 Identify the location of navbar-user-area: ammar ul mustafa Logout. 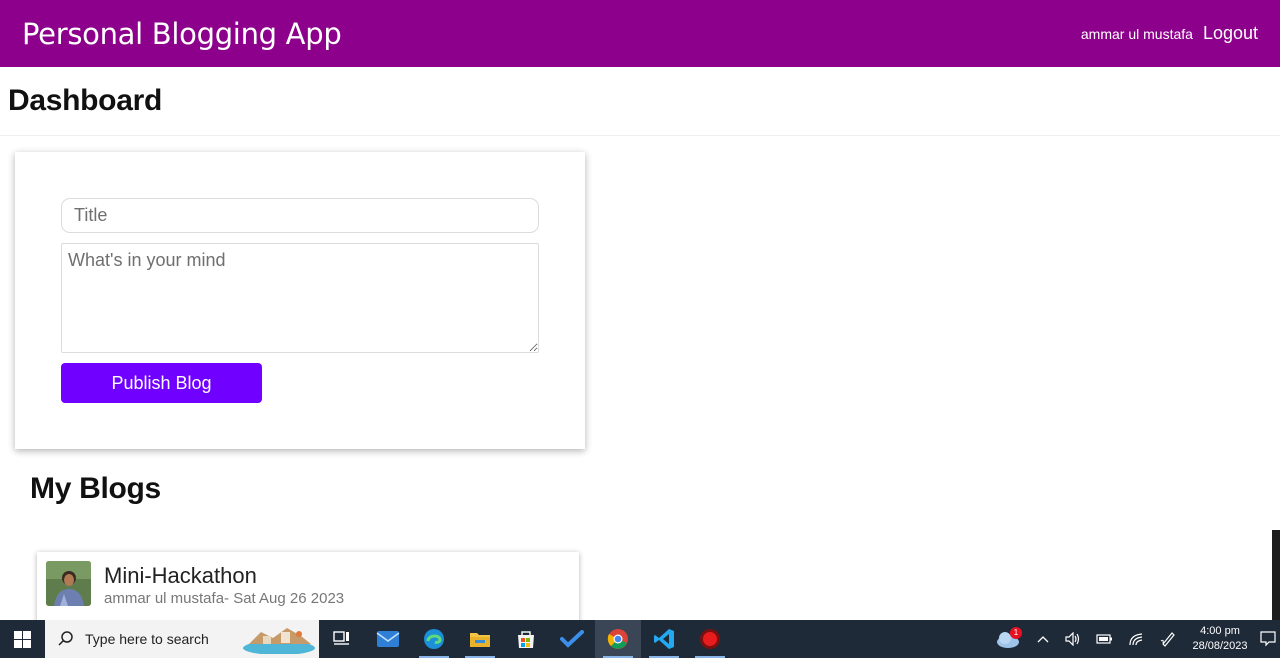
(1169, 33).